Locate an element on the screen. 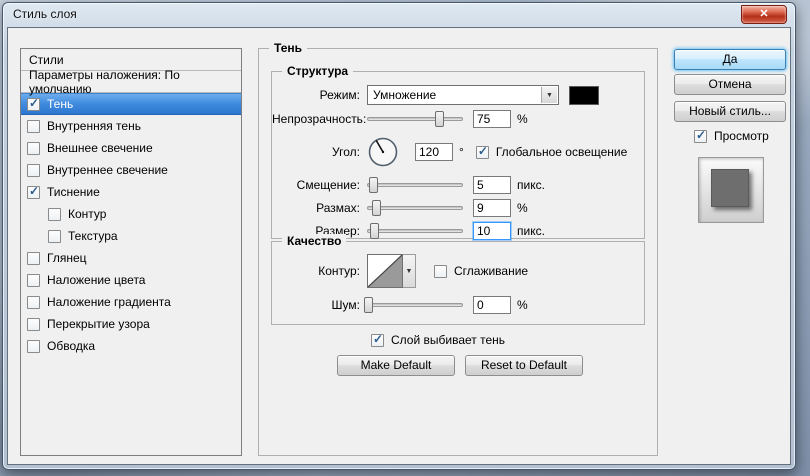 Image resolution: width=810 pixels, height=476 pixels. reset-default-button: Reset to Default is located at coordinates (524, 365).